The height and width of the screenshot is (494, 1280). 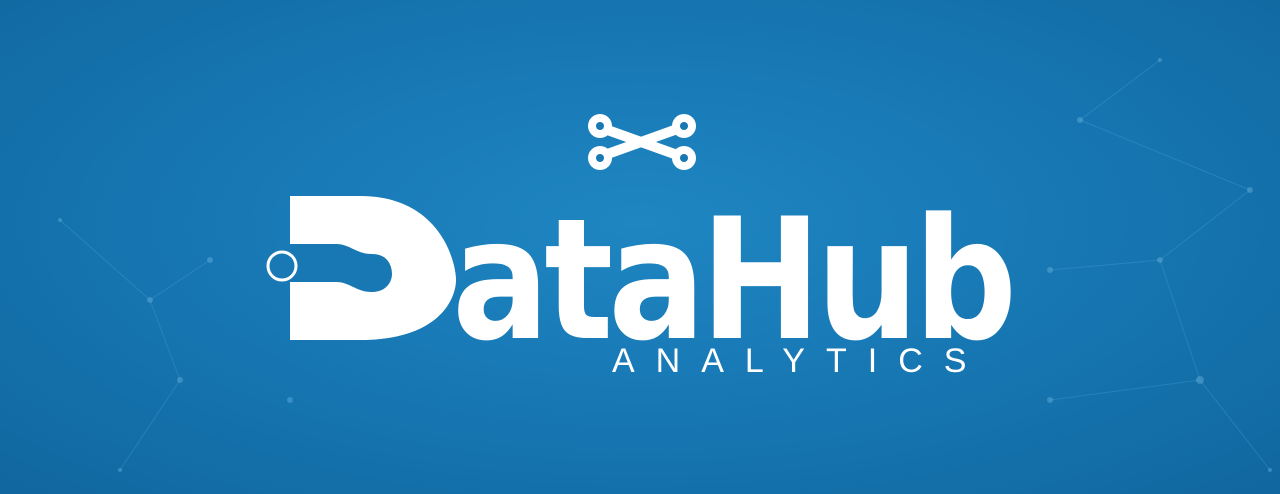 What do you see at coordinates (642, 142) in the screenshot?
I see `bone-connector-icon` at bounding box center [642, 142].